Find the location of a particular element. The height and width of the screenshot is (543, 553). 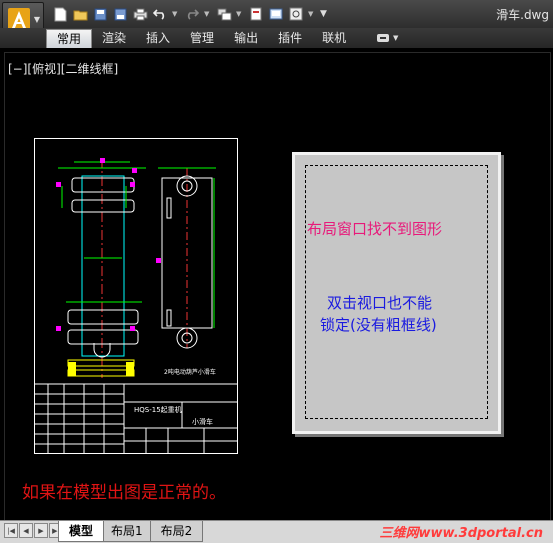

open-icon is located at coordinates (80, 14).